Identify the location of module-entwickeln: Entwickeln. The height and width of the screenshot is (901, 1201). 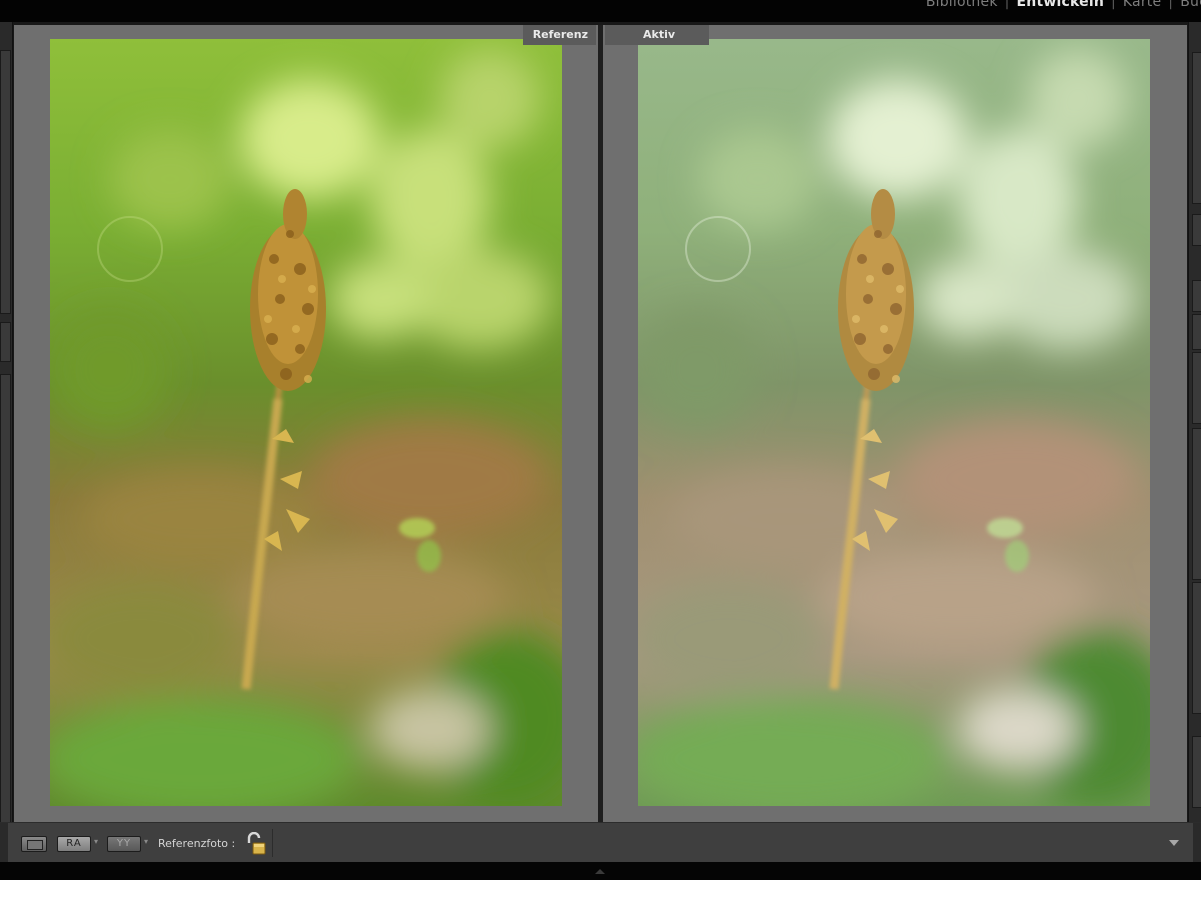
(1060, 5).